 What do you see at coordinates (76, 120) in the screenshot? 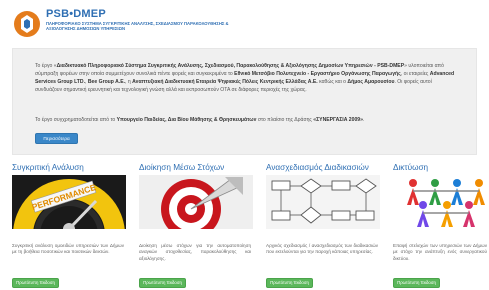
I see `funding-text: Το έργο συγχρηματοδοτείται από το` at bounding box center [76, 120].